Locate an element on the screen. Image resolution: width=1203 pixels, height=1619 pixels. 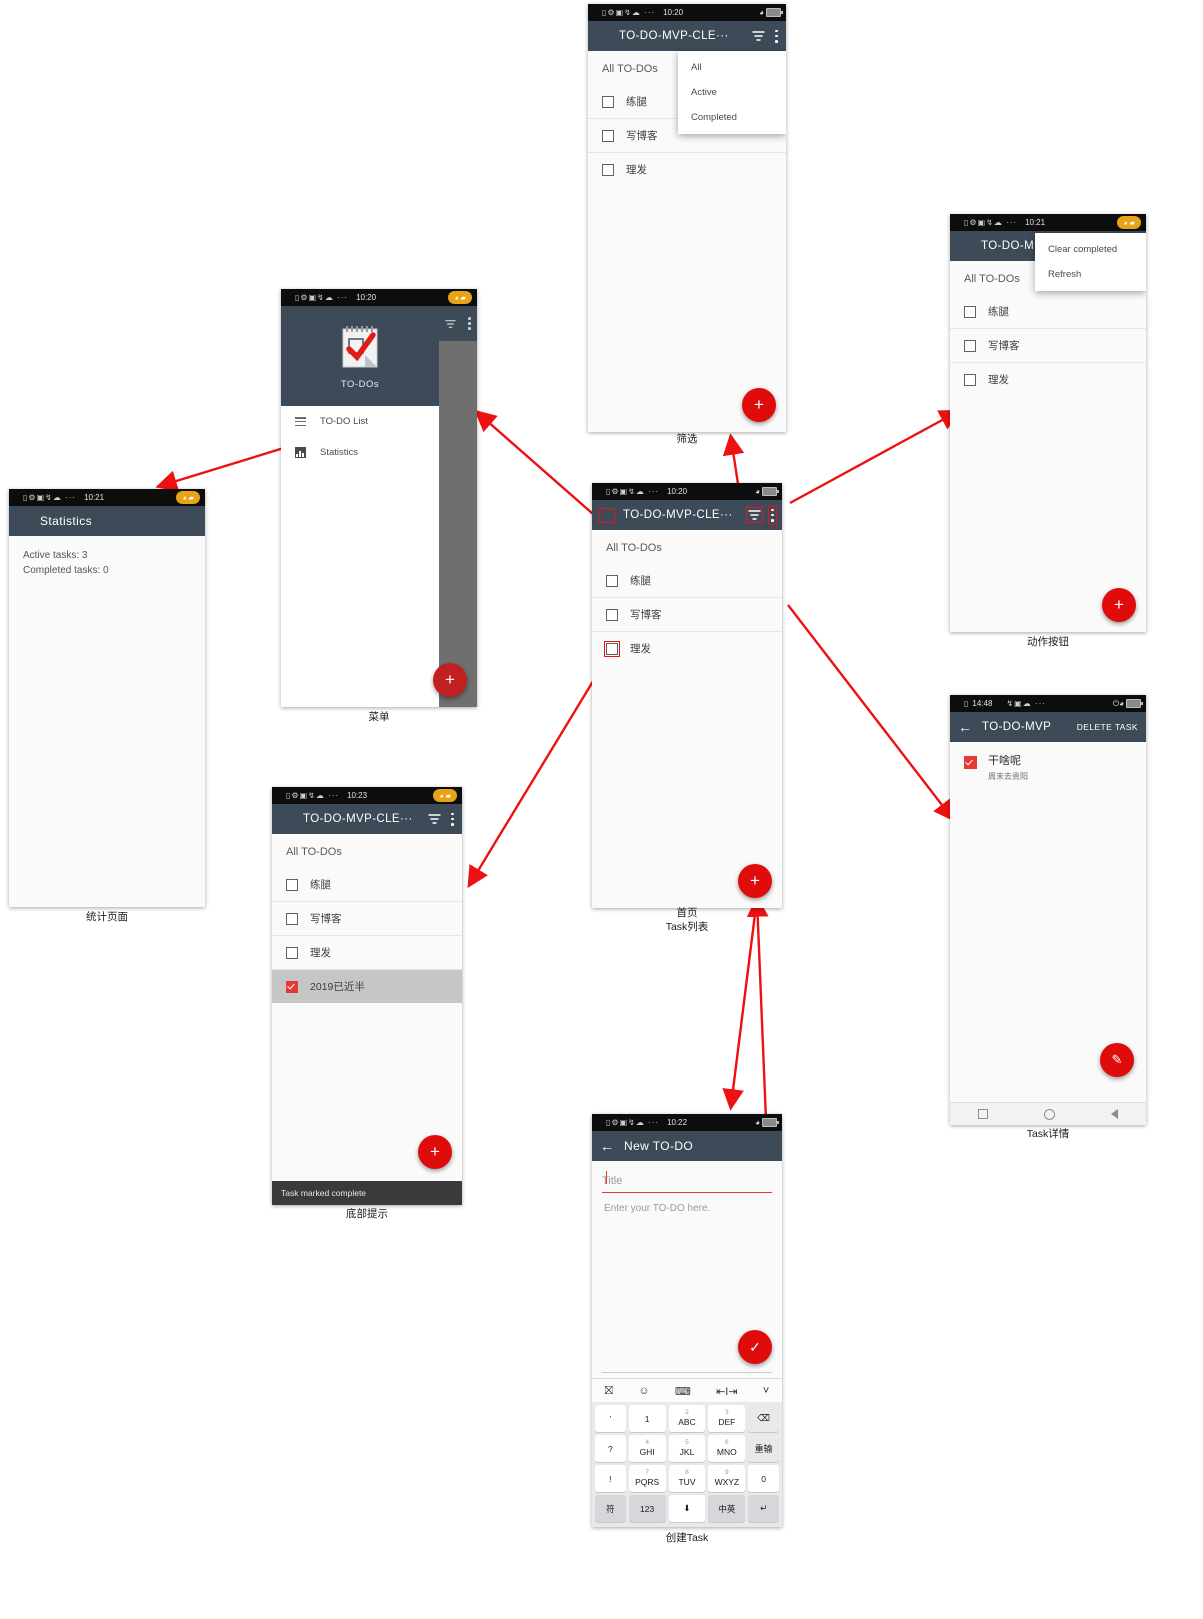
key: ! is located at coordinates (610, 1478).